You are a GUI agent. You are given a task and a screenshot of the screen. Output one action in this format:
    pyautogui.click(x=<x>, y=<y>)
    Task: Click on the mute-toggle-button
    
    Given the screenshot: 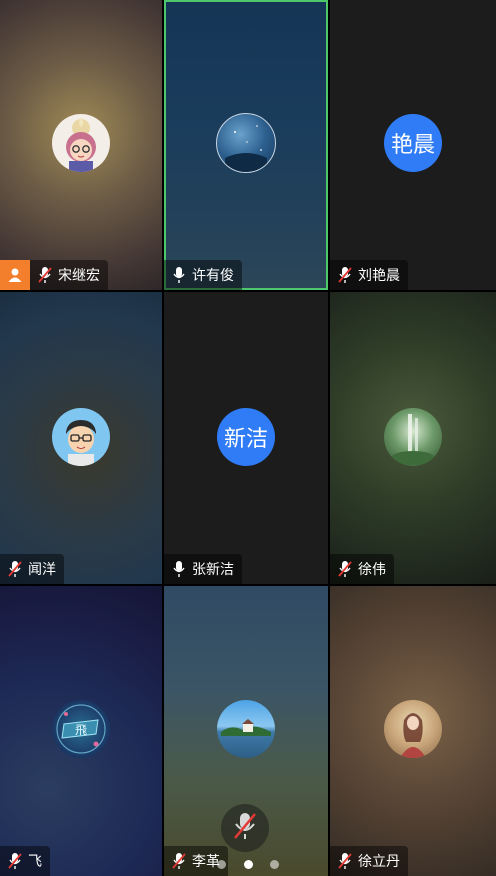 What is the action you would take?
    pyautogui.click(x=245, y=828)
    